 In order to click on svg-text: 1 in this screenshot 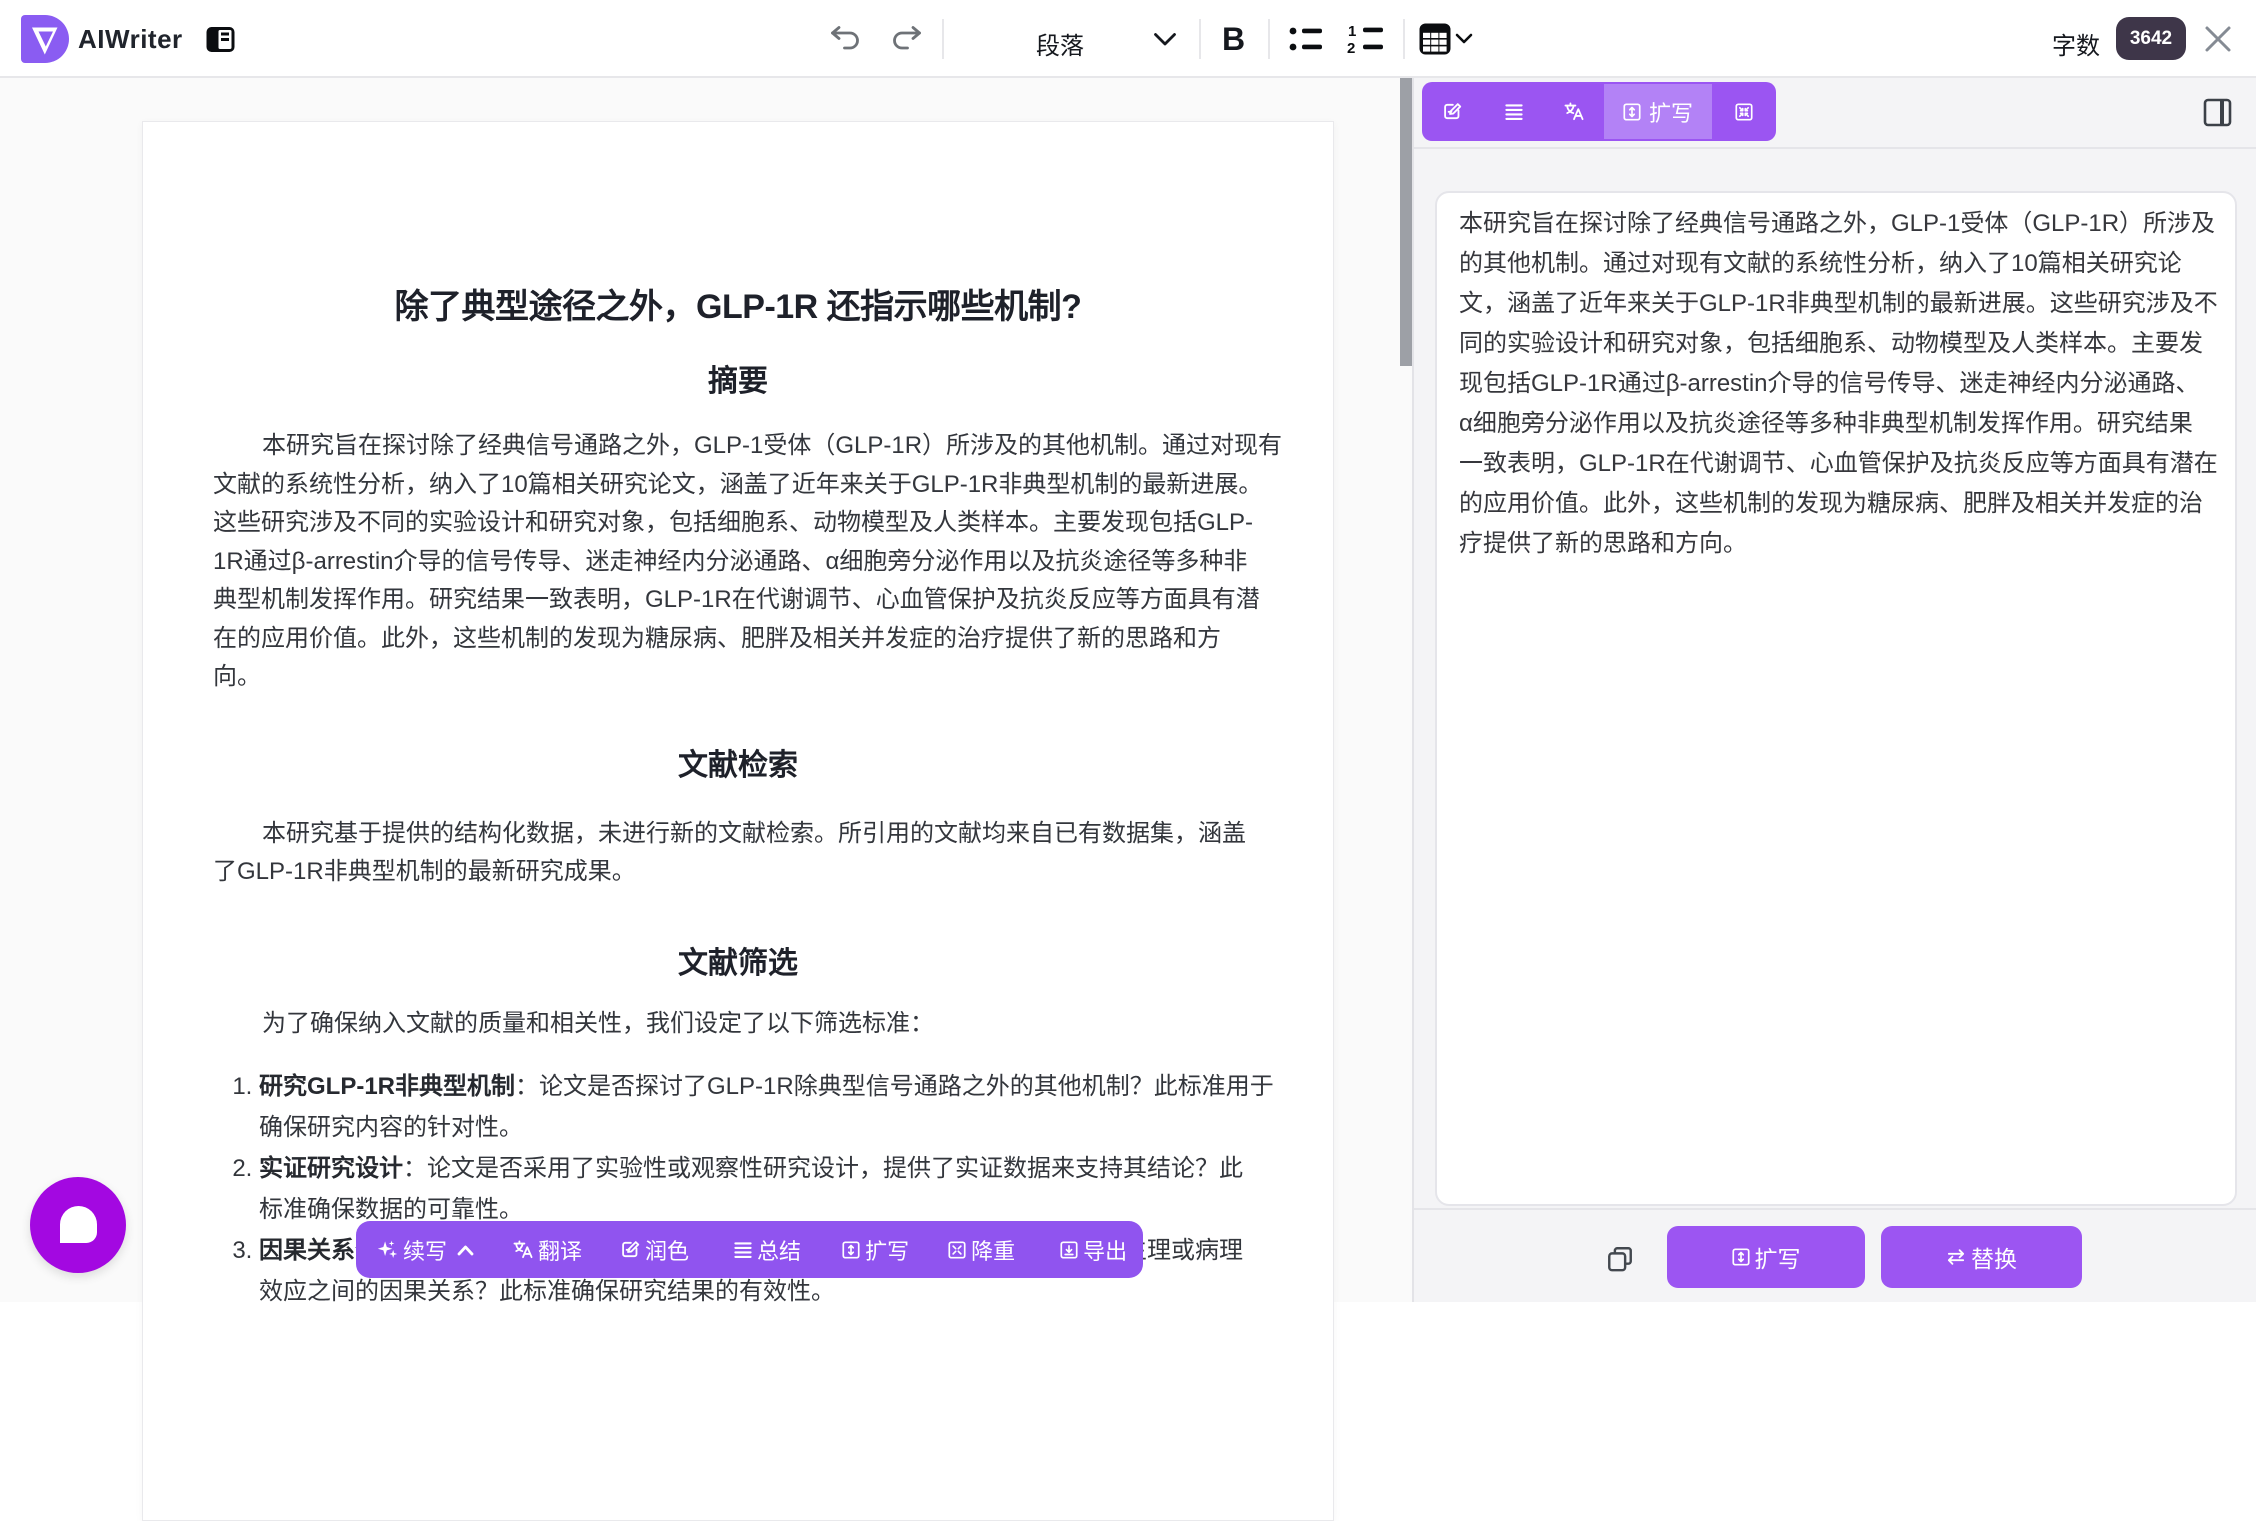, I will do `click(1352, 31)`.